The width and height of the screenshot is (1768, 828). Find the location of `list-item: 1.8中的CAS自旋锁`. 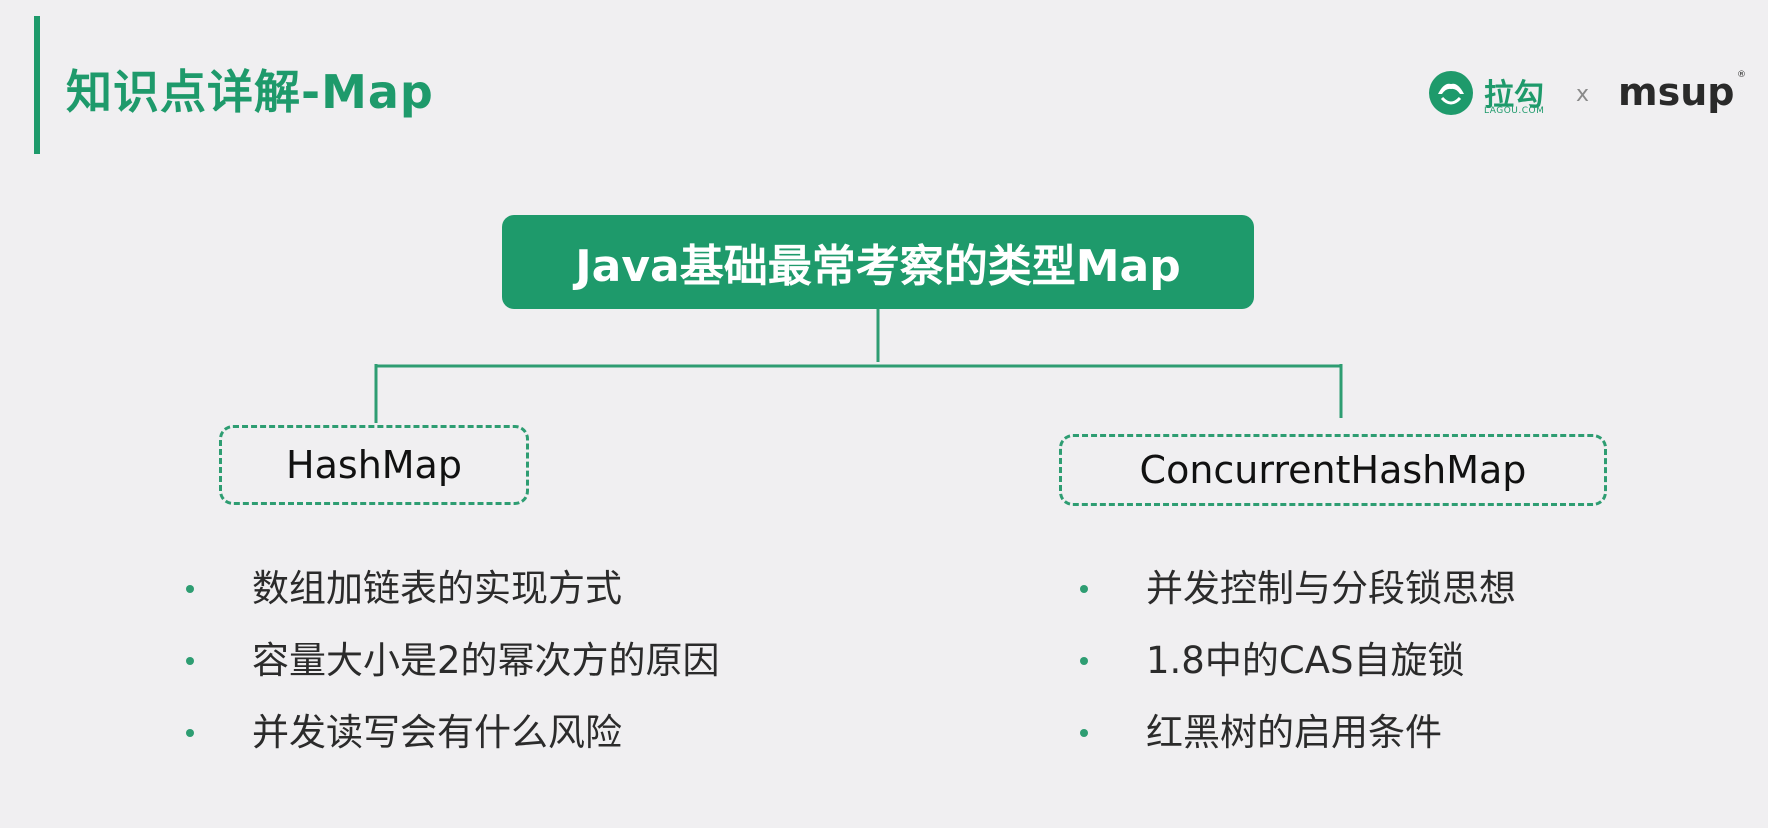

list-item: 1.8中的CAS自旋锁 is located at coordinates (1380, 661).